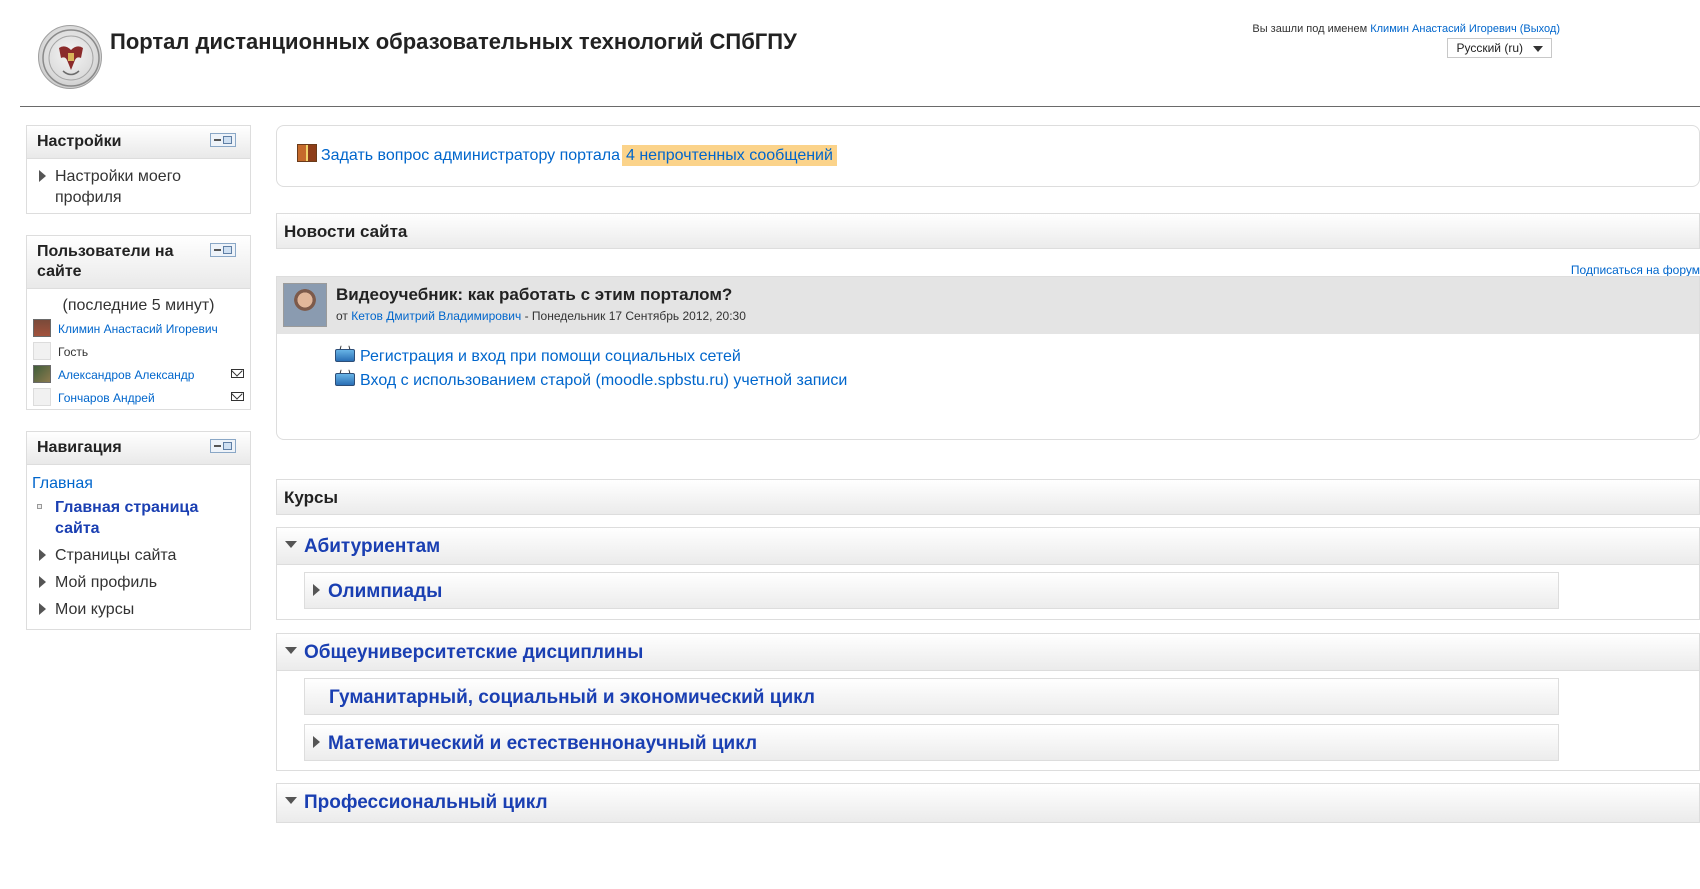 The height and width of the screenshot is (889, 1700). What do you see at coordinates (126, 375) in the screenshot?
I see `online-user-link: Александров Александр` at bounding box center [126, 375].